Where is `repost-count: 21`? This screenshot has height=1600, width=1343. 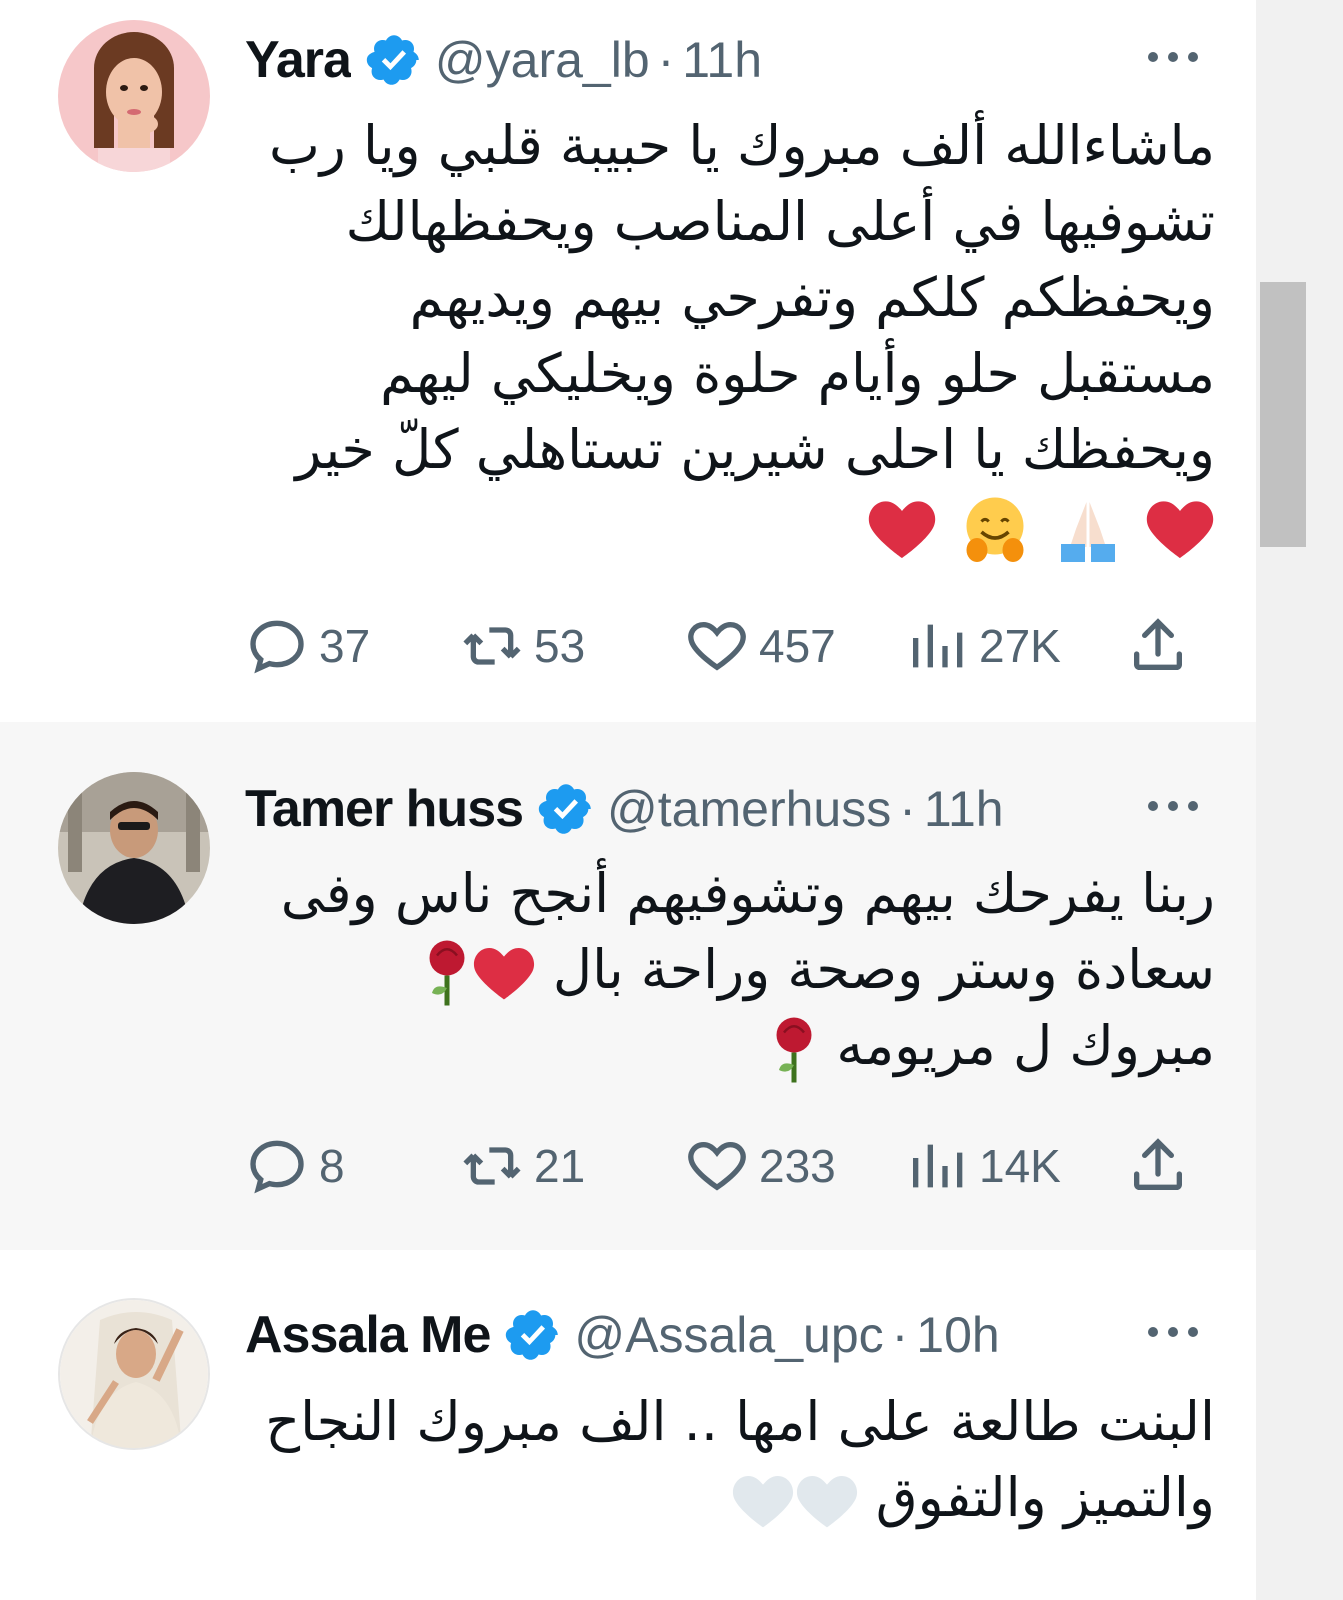 repost-count: 21 is located at coordinates (560, 1166).